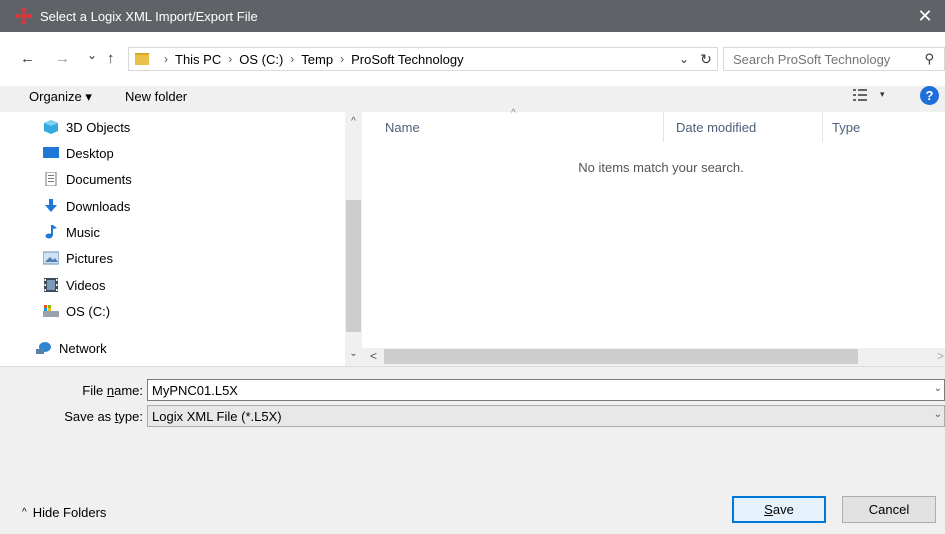 The height and width of the screenshot is (534, 945). What do you see at coordinates (51, 285) in the screenshot?
I see `videos-icon` at bounding box center [51, 285].